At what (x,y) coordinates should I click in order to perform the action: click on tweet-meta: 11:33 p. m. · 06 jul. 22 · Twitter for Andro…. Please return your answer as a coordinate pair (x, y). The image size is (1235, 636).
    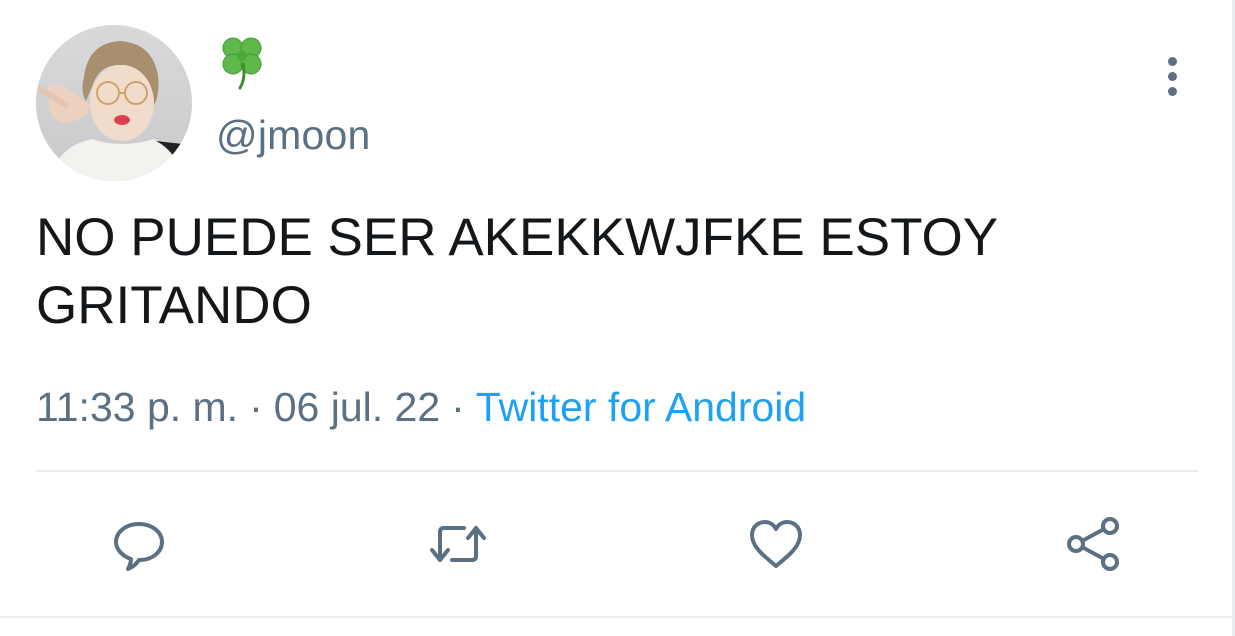
    Looking at the image, I should click on (421, 407).